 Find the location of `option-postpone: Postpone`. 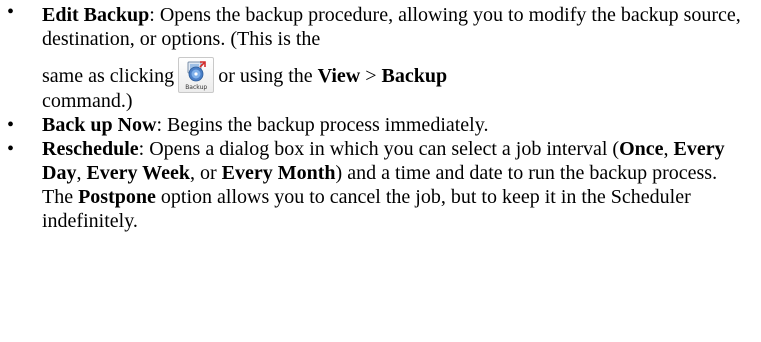

option-postpone: Postpone is located at coordinates (117, 197).